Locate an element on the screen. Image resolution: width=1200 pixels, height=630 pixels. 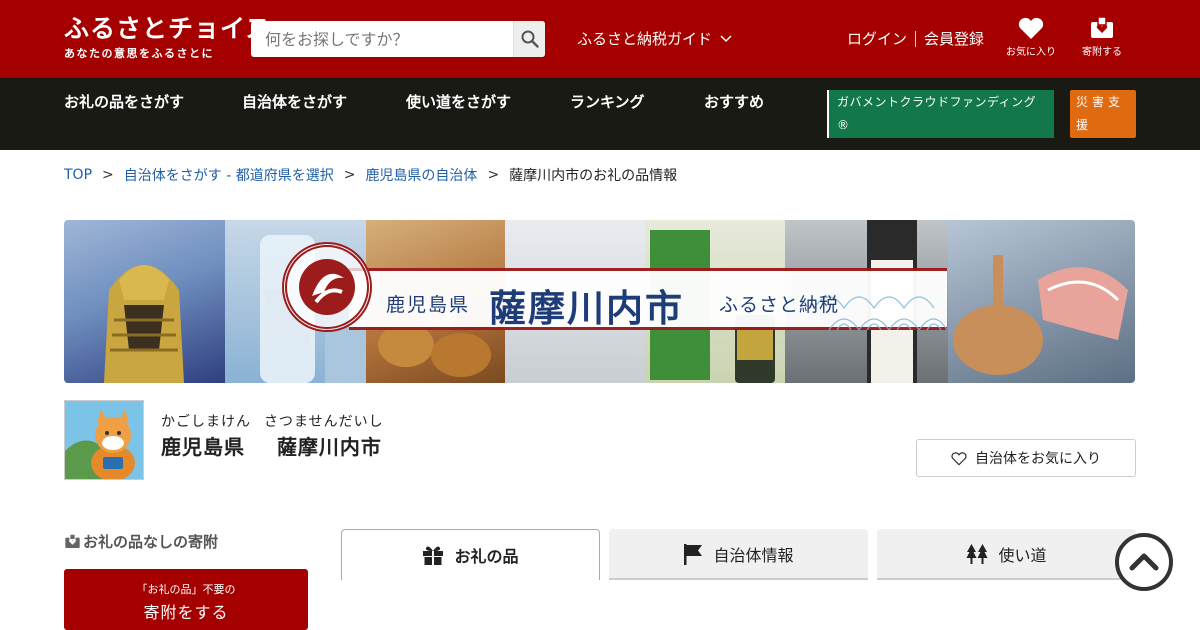
favorite-button-label: 自治体をお気に入り is located at coordinates (1038, 459).